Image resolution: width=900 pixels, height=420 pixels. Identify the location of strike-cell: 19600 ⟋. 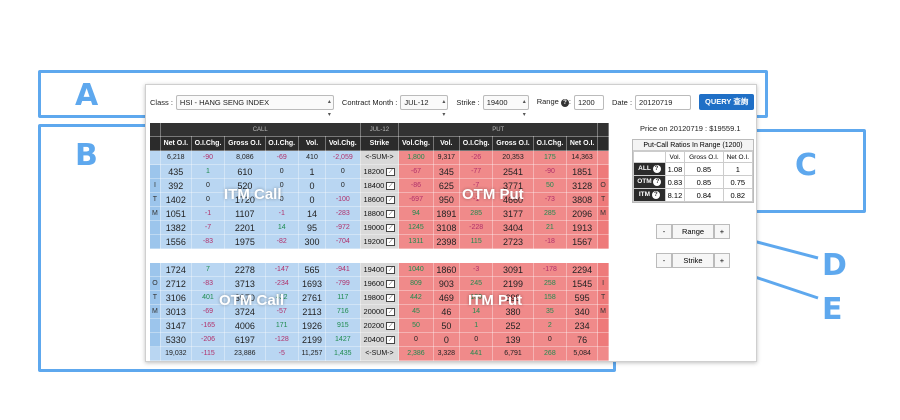
(379, 283).